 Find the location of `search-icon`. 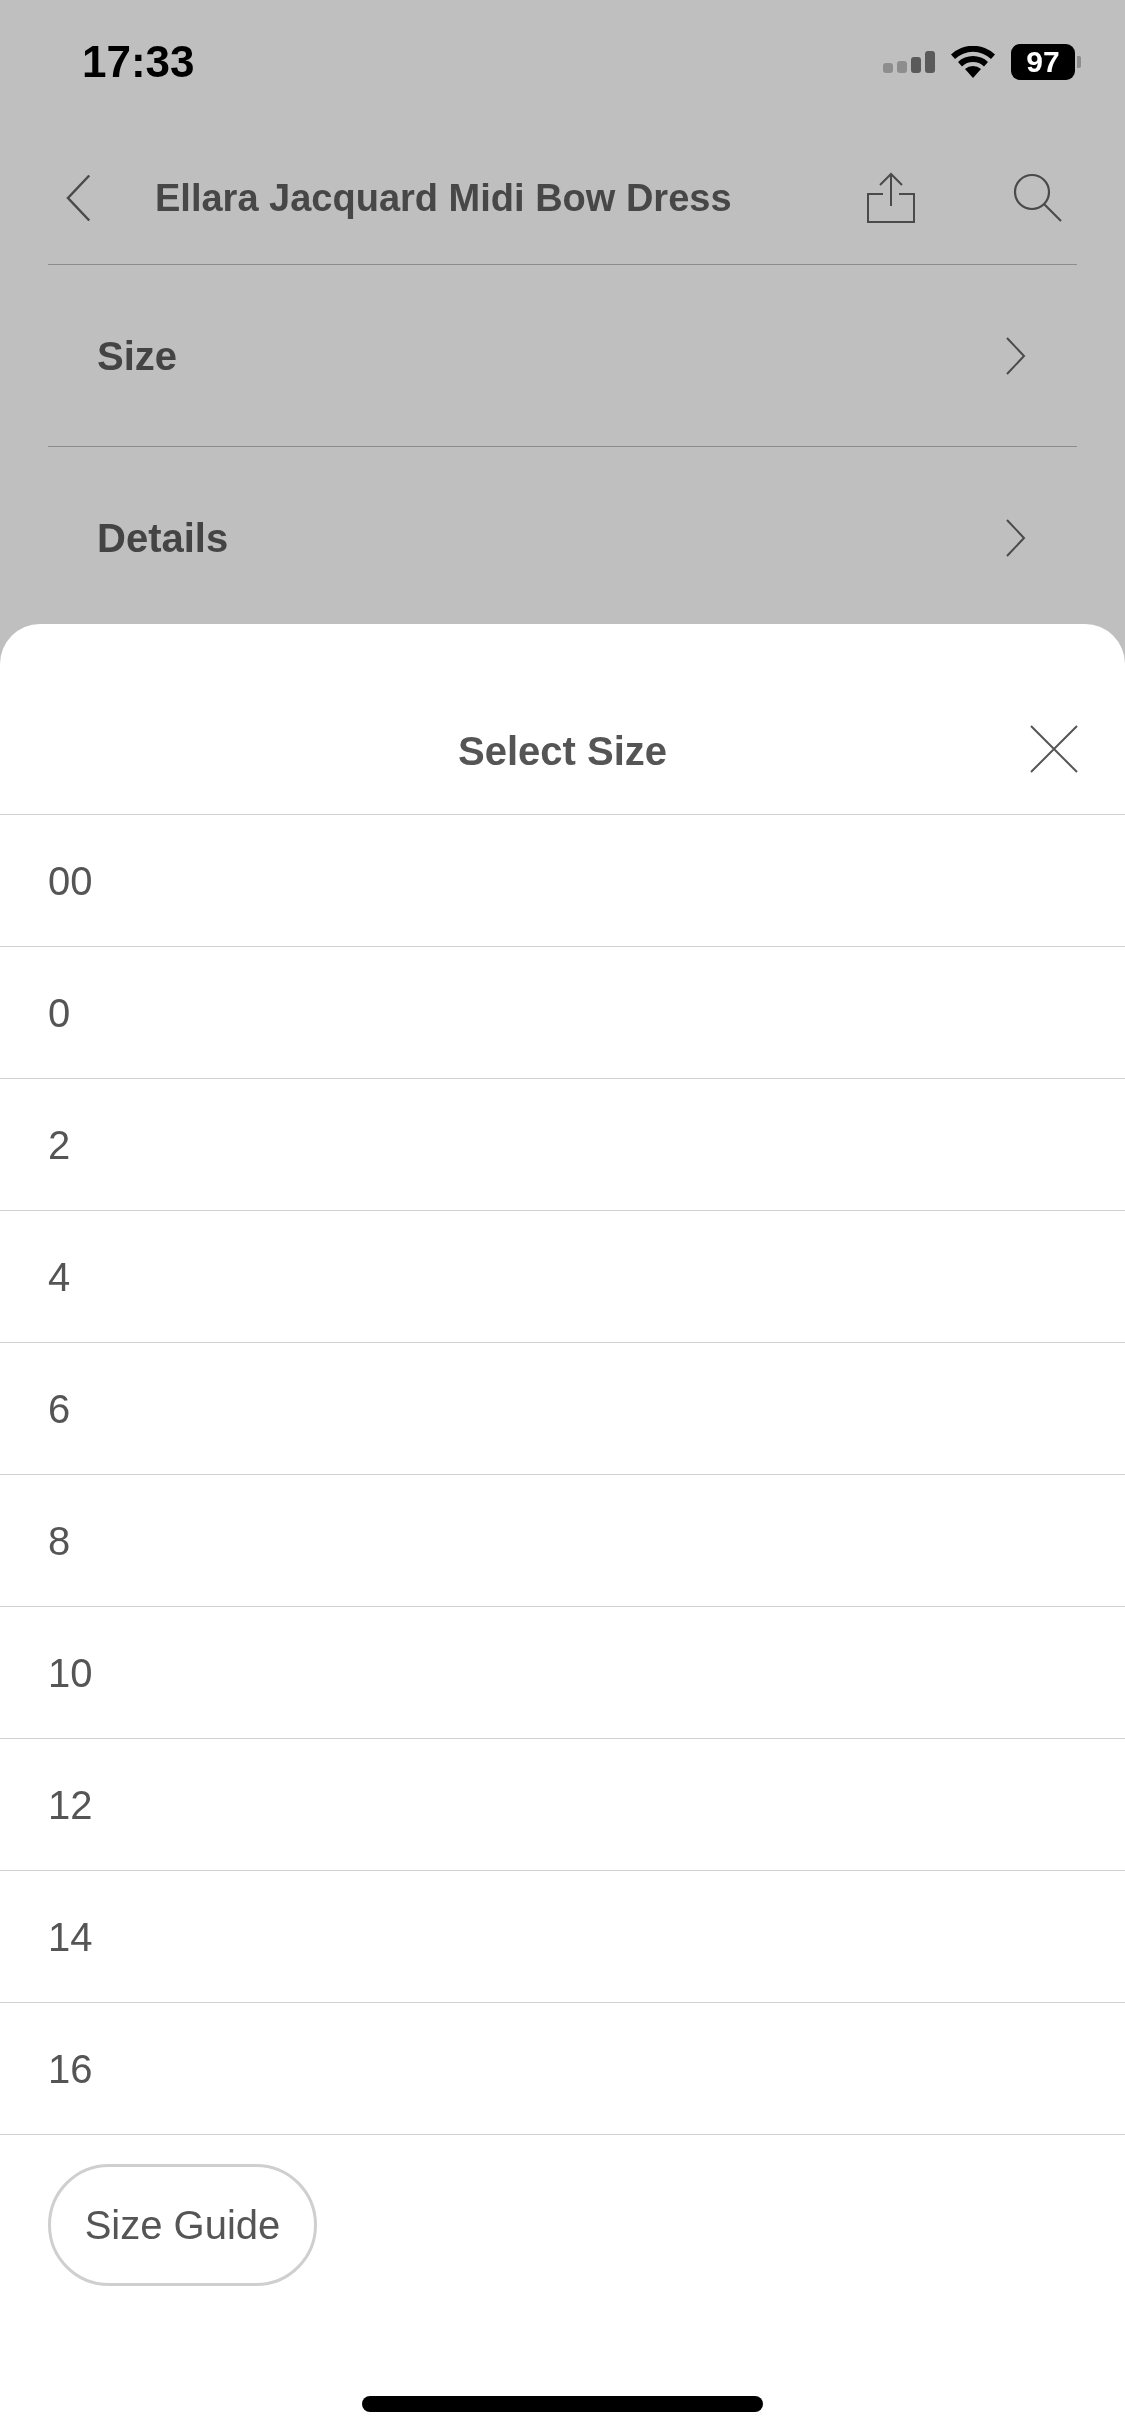

search-icon is located at coordinates (1038, 198).